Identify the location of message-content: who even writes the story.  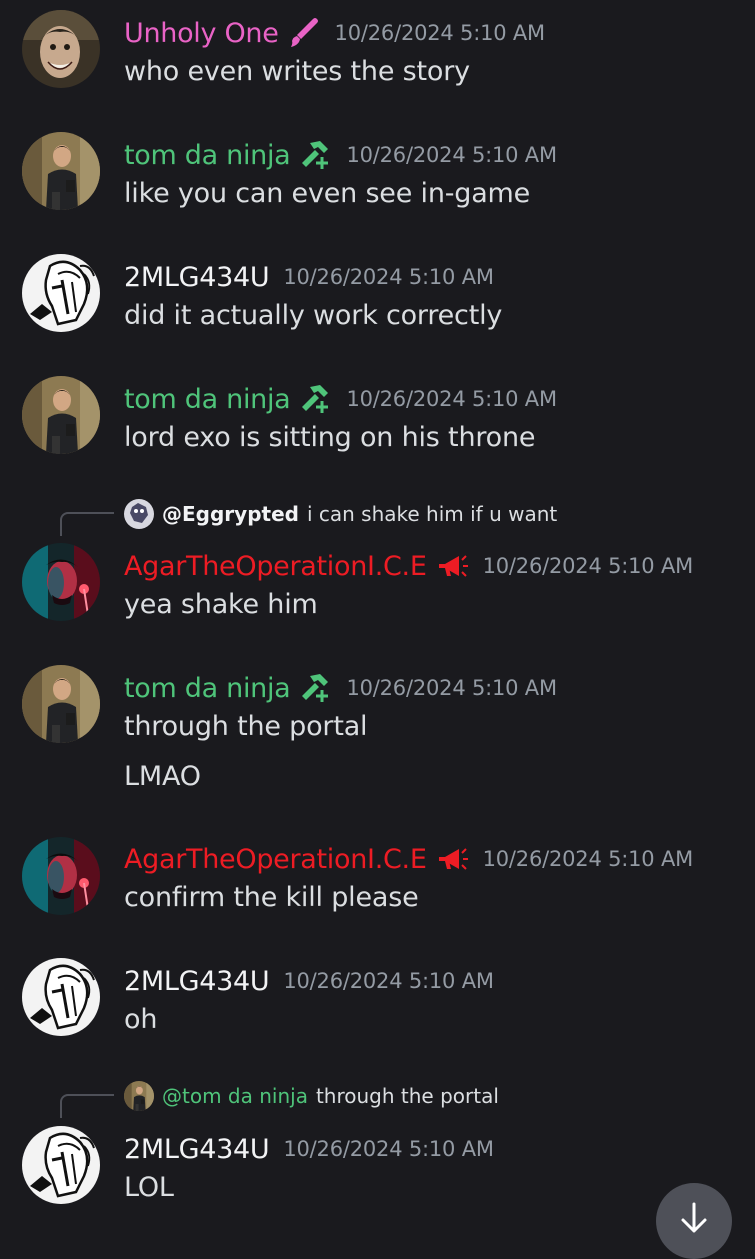
(297, 71).